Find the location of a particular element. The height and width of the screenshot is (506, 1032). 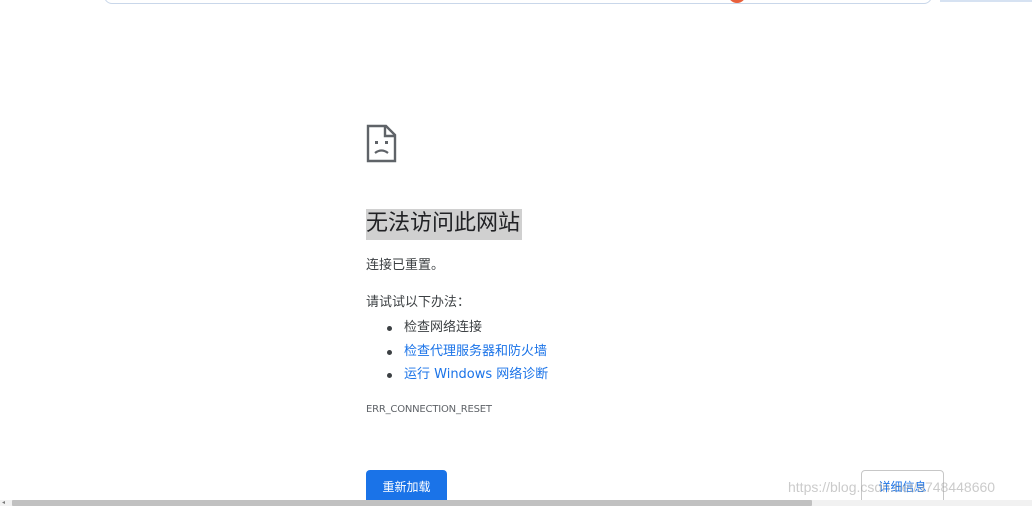

suggestion-run-diagnostics-link: 运行 Windows 网络诊断 is located at coordinates (476, 374).